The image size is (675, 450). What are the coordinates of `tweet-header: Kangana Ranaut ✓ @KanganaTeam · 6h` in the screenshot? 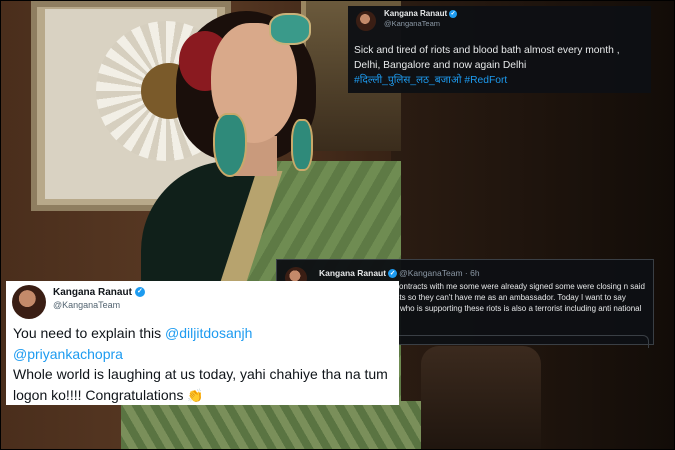 It's located at (399, 273).